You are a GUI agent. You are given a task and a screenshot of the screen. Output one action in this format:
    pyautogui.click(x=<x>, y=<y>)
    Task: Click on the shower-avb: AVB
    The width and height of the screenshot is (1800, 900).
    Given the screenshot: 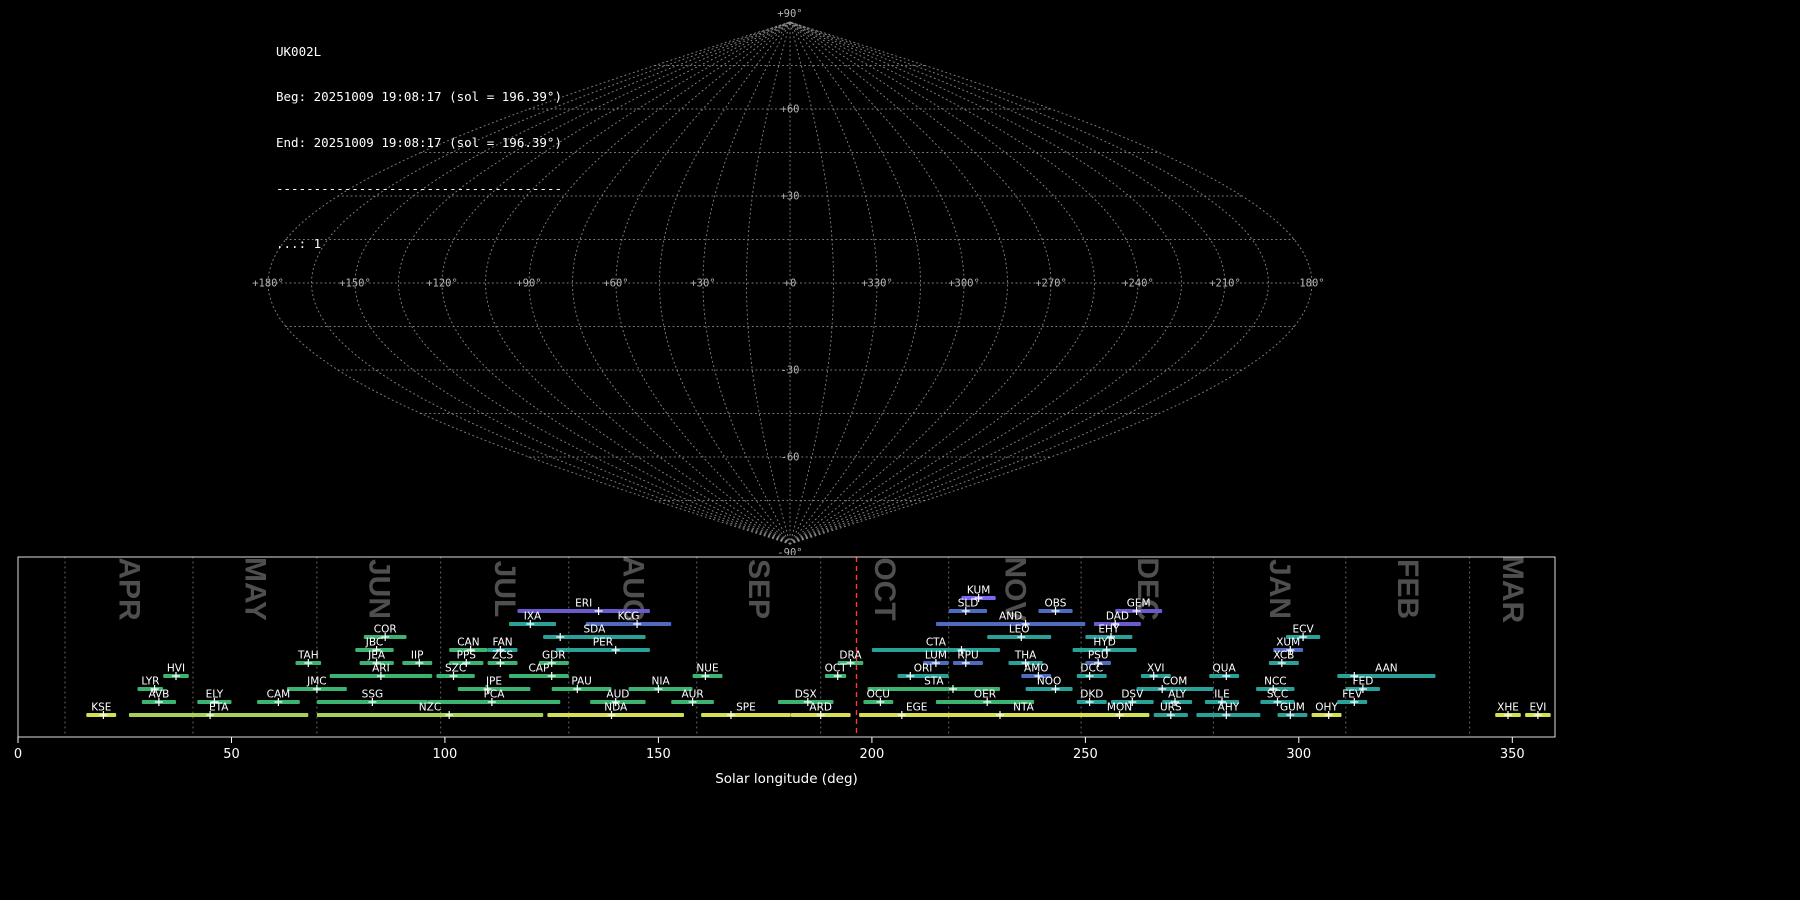 What is the action you would take?
    pyautogui.click(x=158, y=697)
    